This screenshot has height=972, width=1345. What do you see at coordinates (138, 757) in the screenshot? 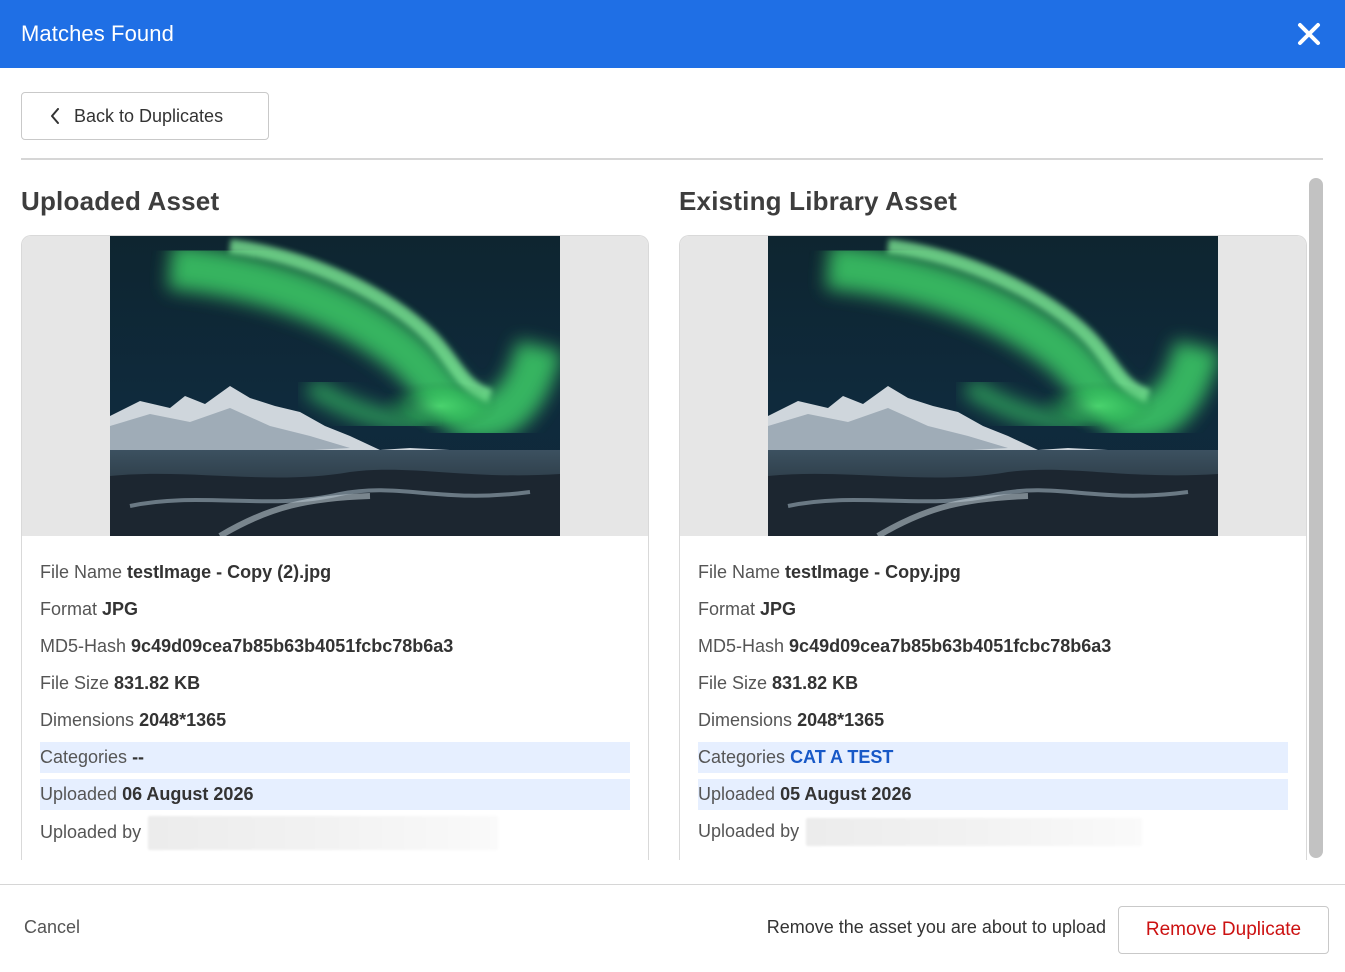
I see `categories-value: --` at bounding box center [138, 757].